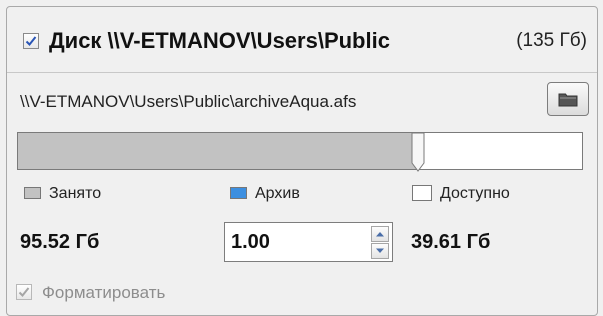 Image resolution: width=603 pixels, height=316 pixels. I want to click on chevron-up-icon, so click(380, 234).